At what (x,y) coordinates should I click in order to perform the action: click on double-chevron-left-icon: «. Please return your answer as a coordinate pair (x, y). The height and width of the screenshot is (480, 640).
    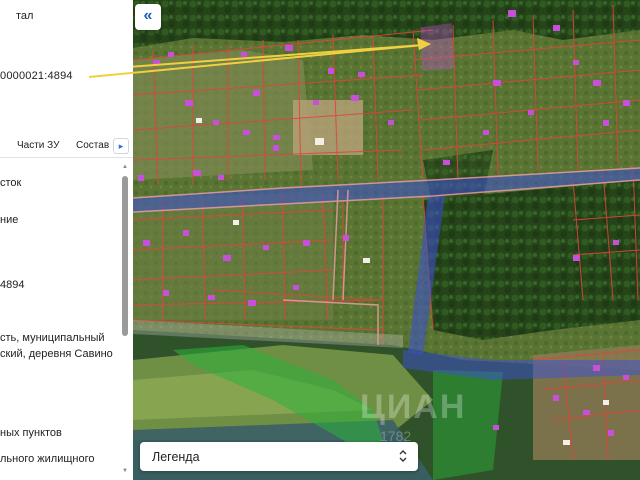
    Looking at the image, I should click on (148, 15).